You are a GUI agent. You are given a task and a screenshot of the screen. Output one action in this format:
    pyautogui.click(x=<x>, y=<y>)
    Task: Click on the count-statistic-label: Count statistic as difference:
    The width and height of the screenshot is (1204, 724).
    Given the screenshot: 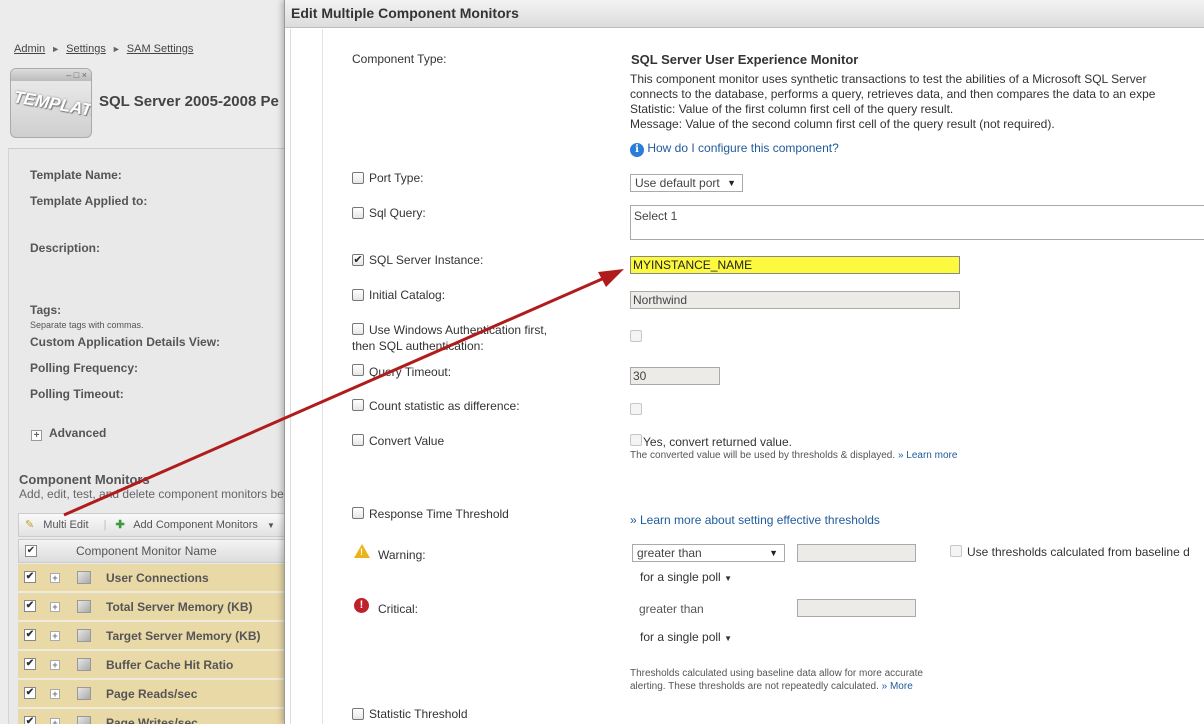 What is the action you would take?
    pyautogui.click(x=444, y=406)
    